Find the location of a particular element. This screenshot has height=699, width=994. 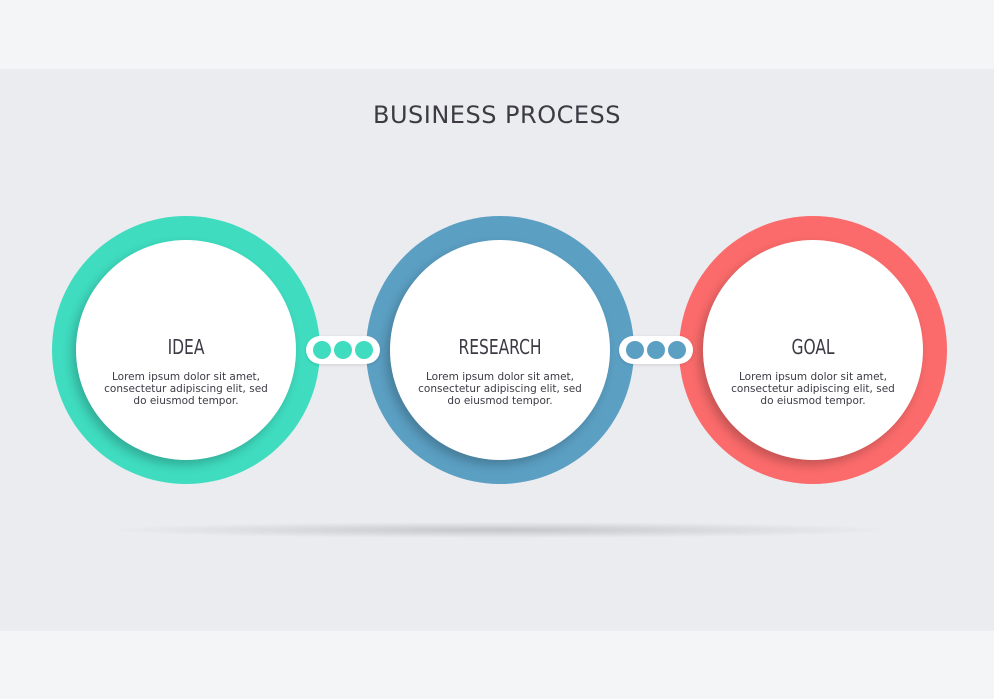

step-idea-title: IDEA is located at coordinates (186, 347).